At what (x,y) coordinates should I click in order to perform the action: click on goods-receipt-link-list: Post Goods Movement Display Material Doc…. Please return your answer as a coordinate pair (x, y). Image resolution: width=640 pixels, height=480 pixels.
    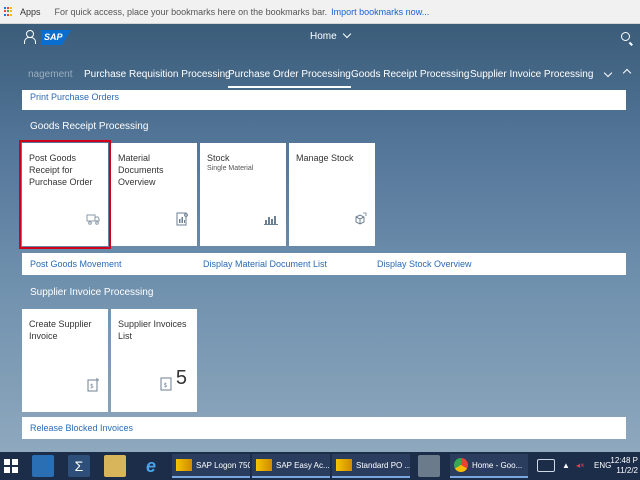
    Looking at the image, I should click on (324, 264).